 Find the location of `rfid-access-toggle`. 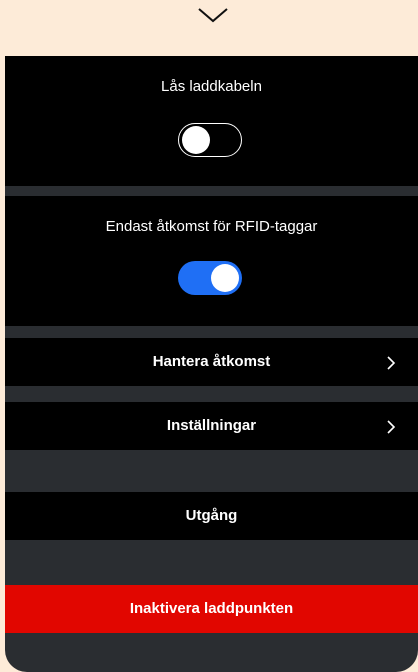

rfid-access-toggle is located at coordinates (210, 278).